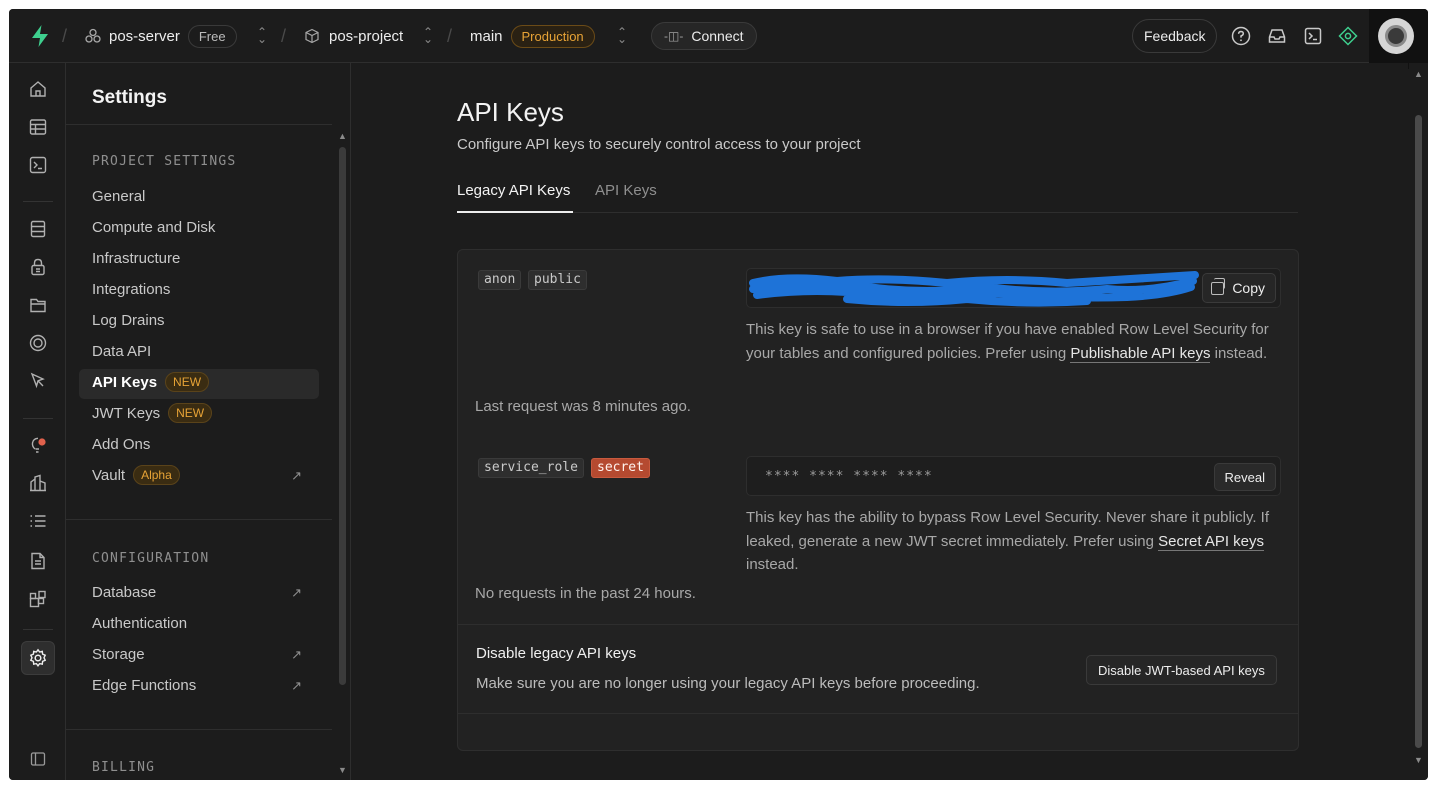  Describe the element at coordinates (40, 36) in the screenshot. I see `supabase-logo-icon` at that location.